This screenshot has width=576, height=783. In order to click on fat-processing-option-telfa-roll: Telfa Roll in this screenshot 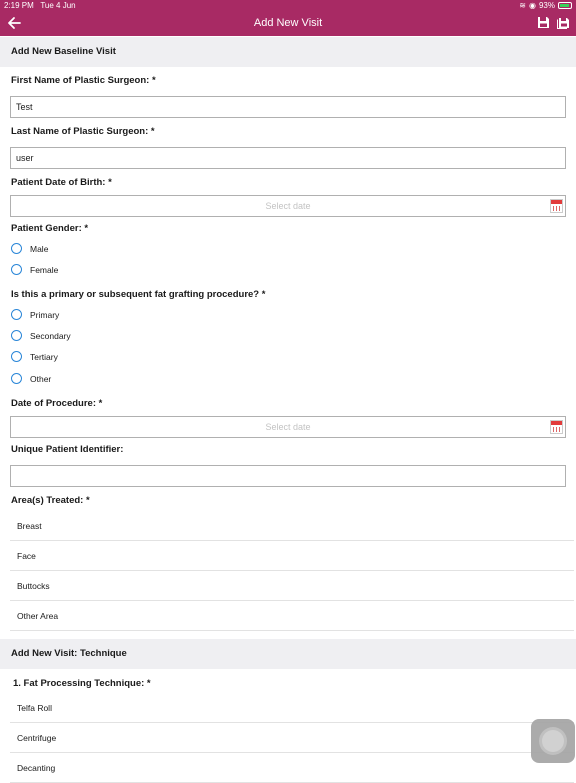, I will do `click(292, 708)`.